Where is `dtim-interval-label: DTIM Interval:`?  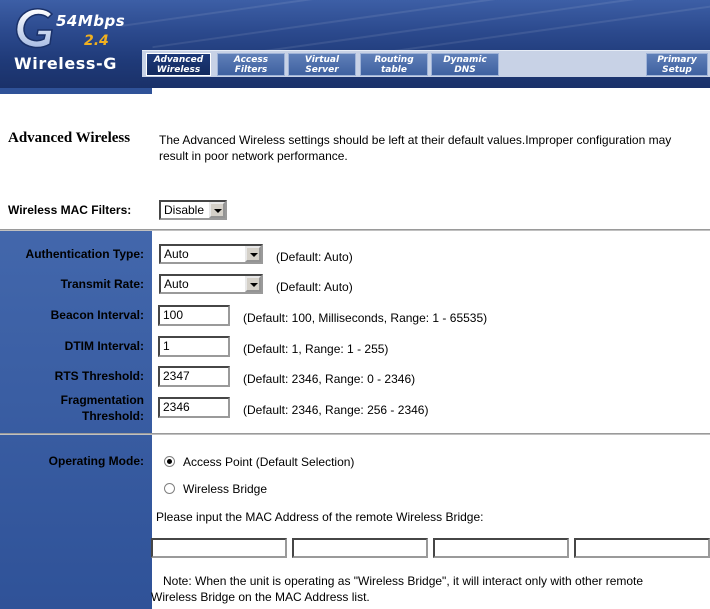
dtim-interval-label: DTIM Interval: is located at coordinates (104, 346).